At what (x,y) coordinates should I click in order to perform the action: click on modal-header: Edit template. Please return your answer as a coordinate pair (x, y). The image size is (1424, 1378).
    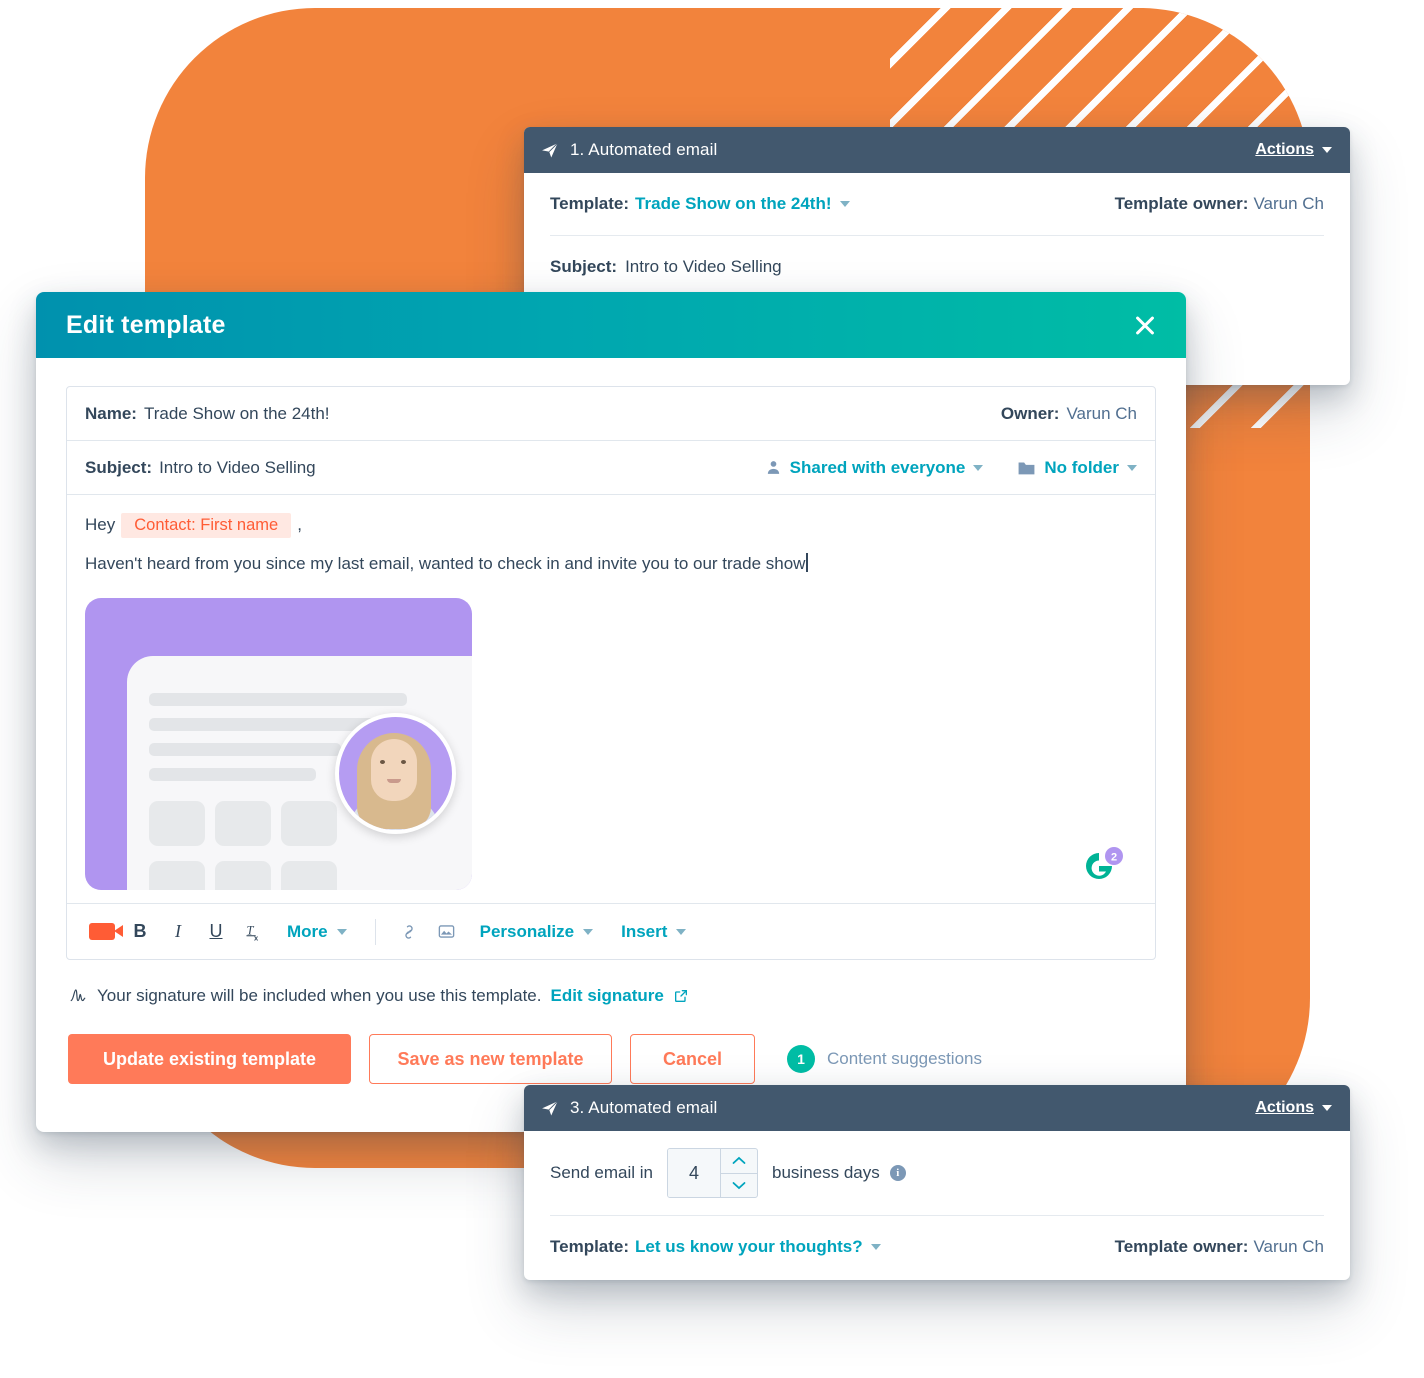
    Looking at the image, I should click on (611, 325).